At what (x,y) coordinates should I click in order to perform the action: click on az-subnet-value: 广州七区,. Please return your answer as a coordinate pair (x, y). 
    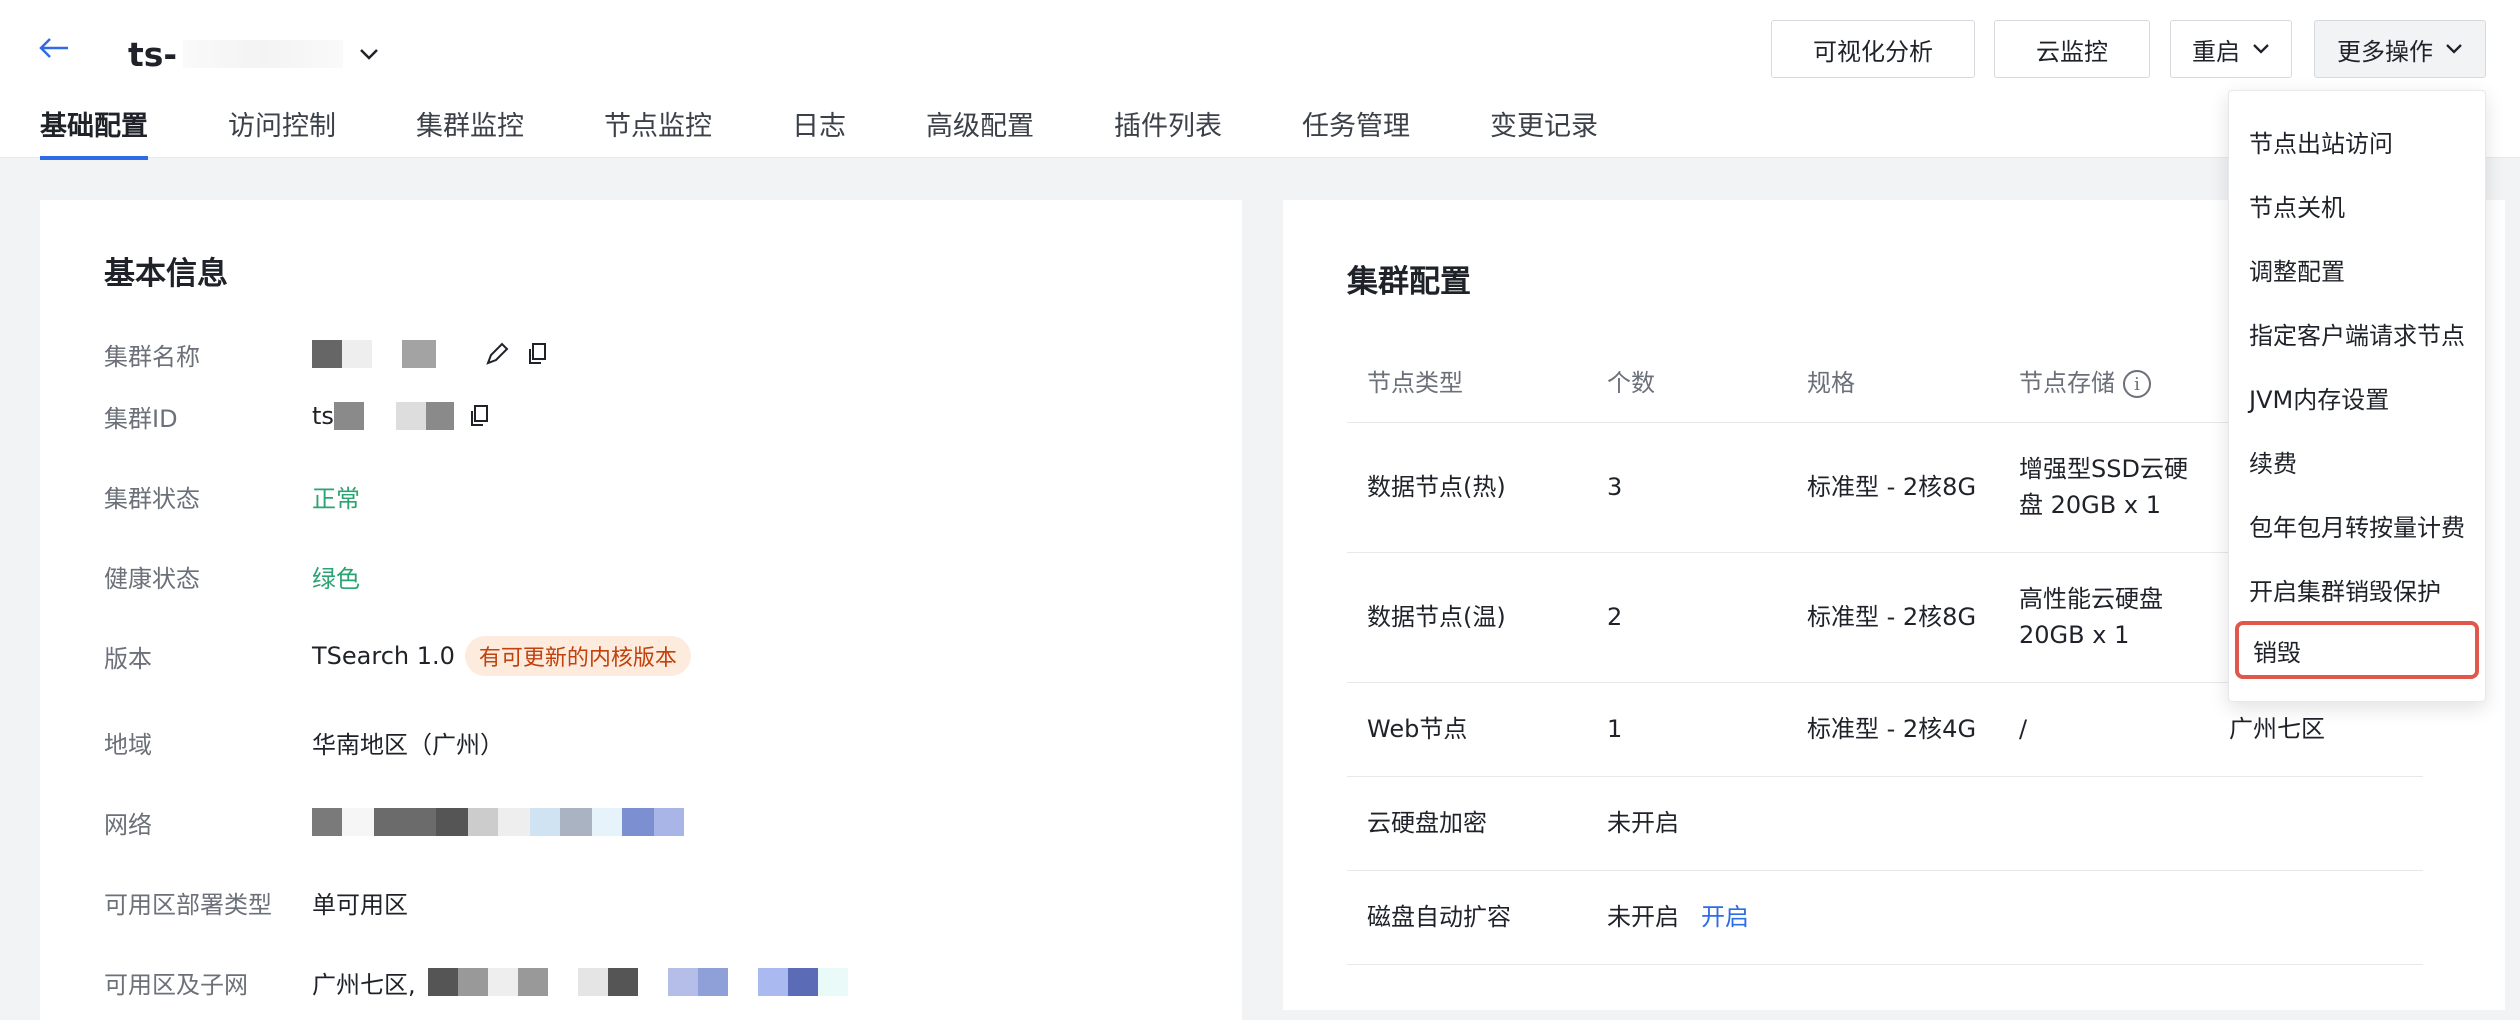
    Looking at the image, I should click on (580, 982).